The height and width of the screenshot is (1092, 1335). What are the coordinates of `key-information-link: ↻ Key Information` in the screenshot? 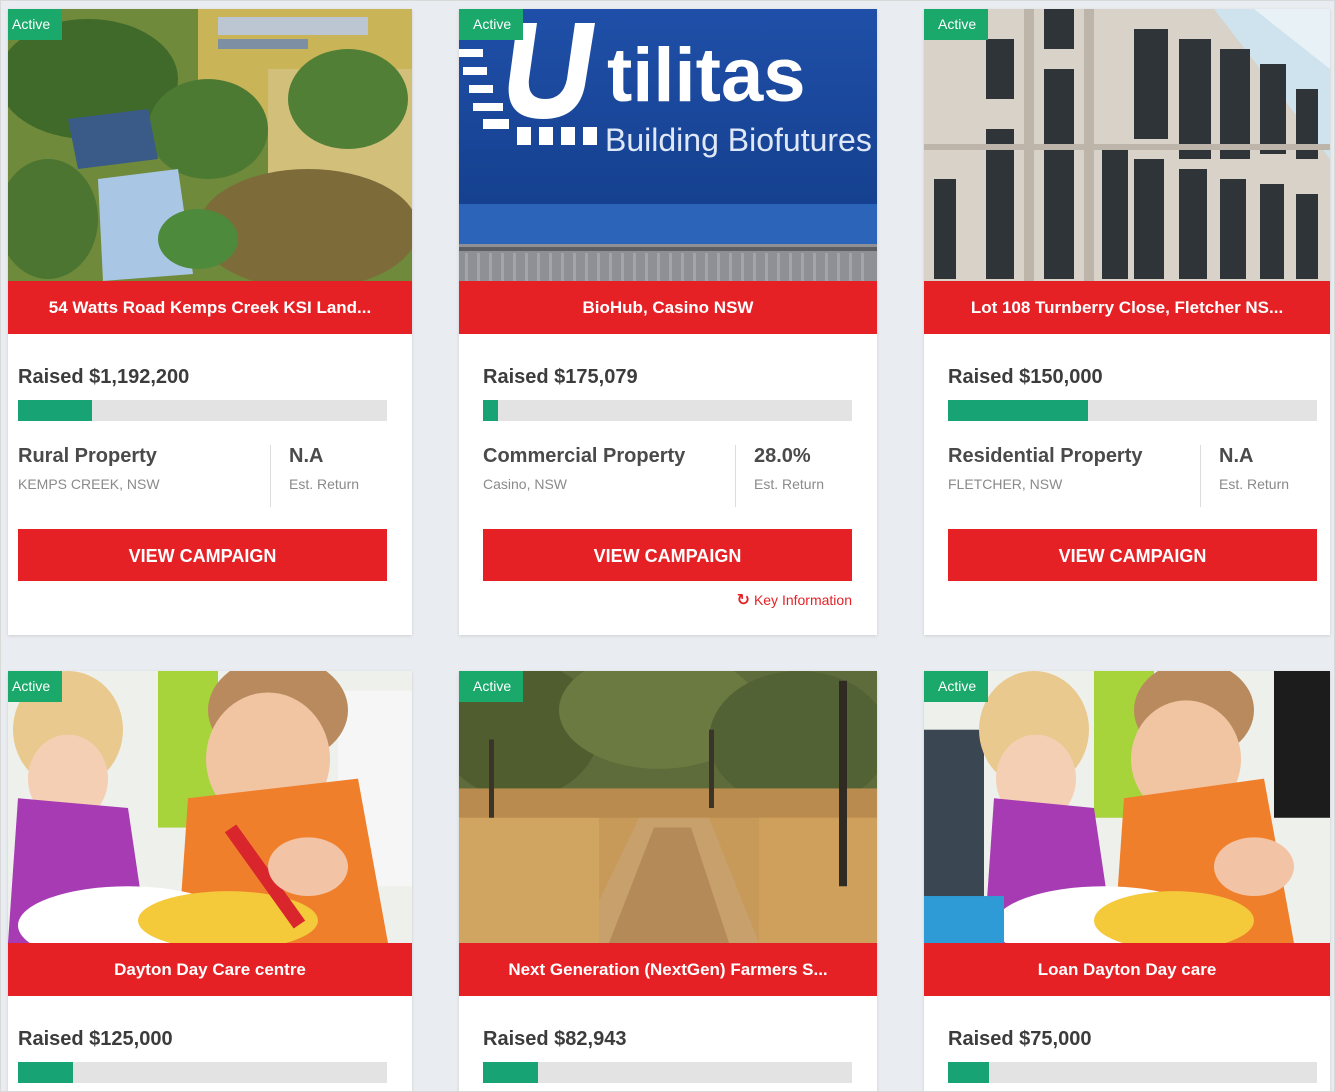 It's located at (667, 600).